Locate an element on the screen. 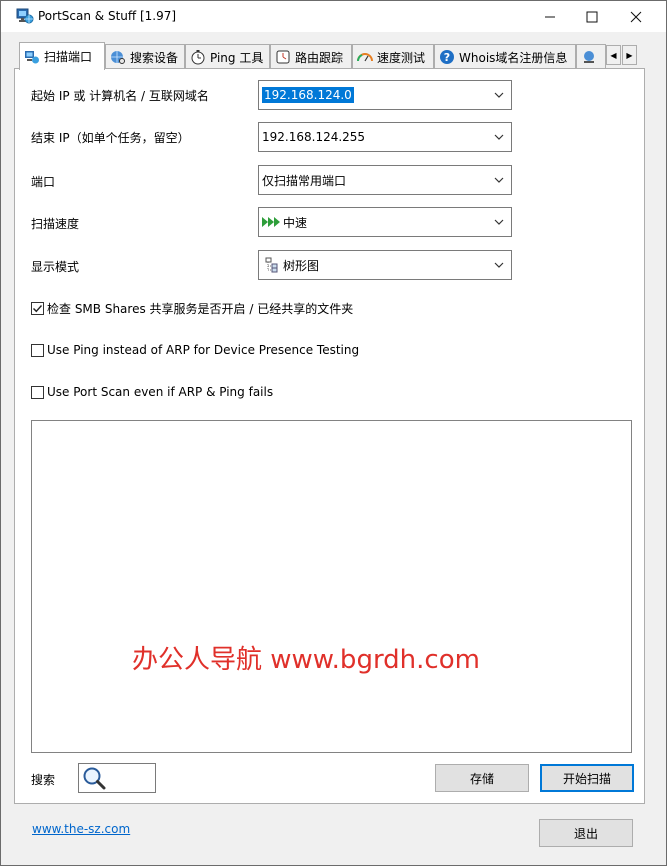  window-title: PortScan & Stuff [1.97] is located at coordinates (107, 16).